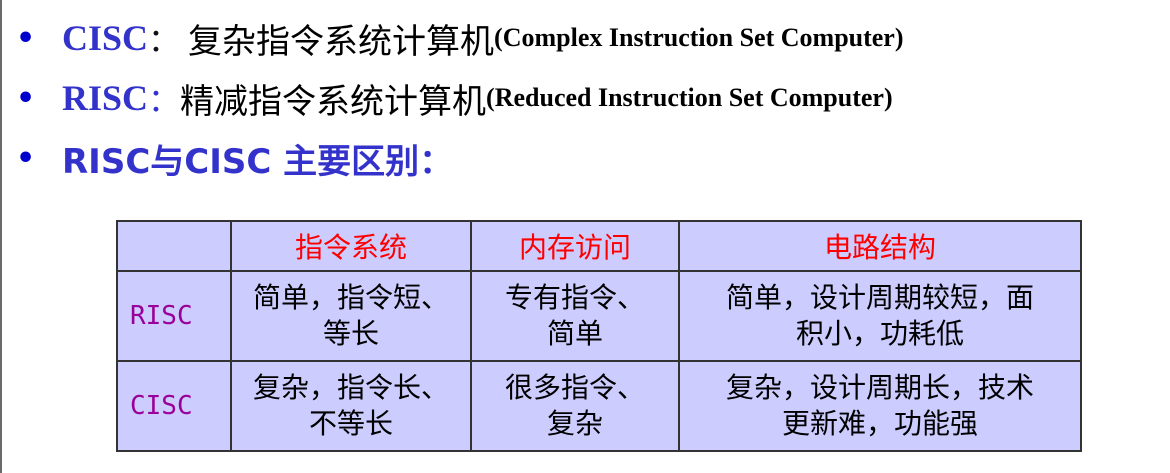 The image size is (1170, 473). Describe the element at coordinates (351, 406) in the screenshot. I see `cisc-instruction-set-cell: 复杂，指令长、 不等长` at that location.